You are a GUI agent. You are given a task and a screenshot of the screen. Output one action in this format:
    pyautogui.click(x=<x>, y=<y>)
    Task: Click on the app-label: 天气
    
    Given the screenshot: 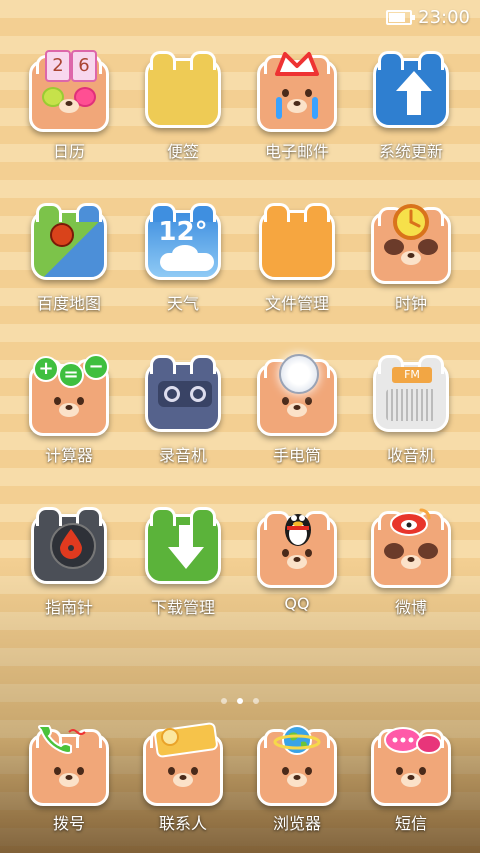 What is the action you would take?
    pyautogui.click(x=182, y=303)
    